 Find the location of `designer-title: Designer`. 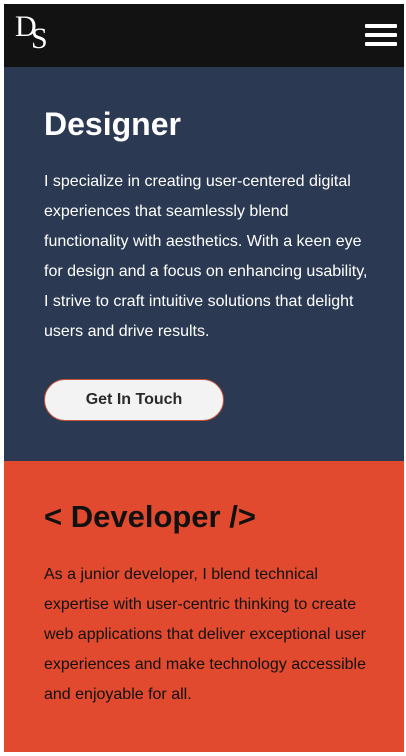

designer-title: Designer is located at coordinates (112, 124).